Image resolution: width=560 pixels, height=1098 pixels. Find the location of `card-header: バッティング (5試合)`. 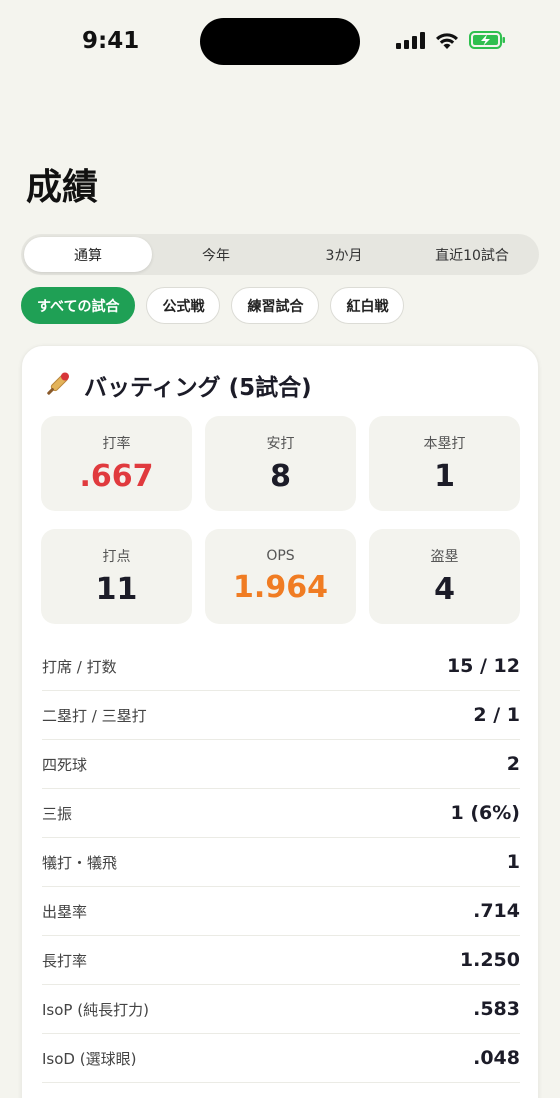

card-header: バッティング (5試合) is located at coordinates (177, 385).